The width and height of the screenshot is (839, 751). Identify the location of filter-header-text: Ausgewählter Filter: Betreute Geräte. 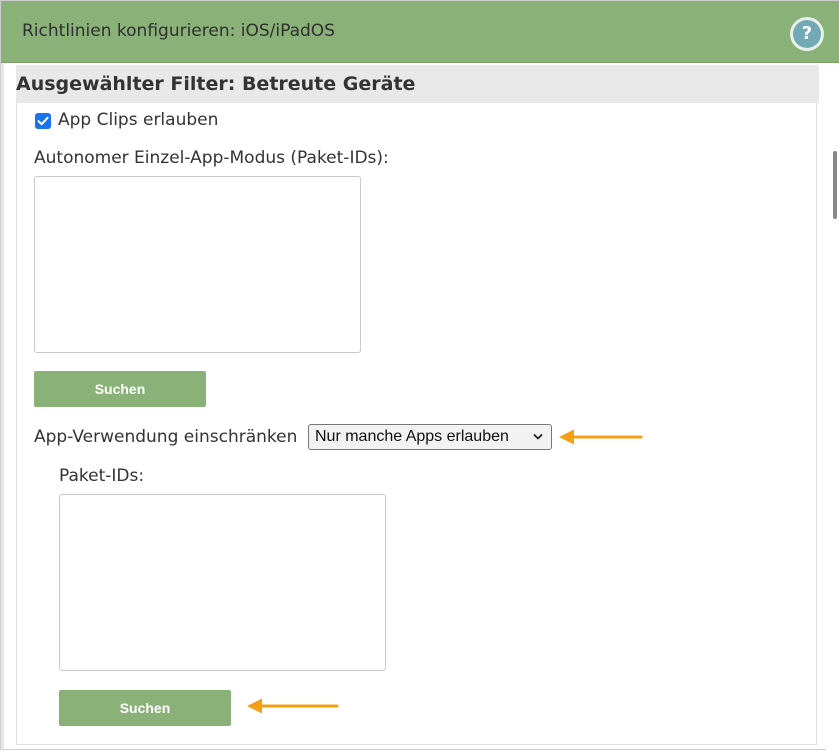
(216, 84).